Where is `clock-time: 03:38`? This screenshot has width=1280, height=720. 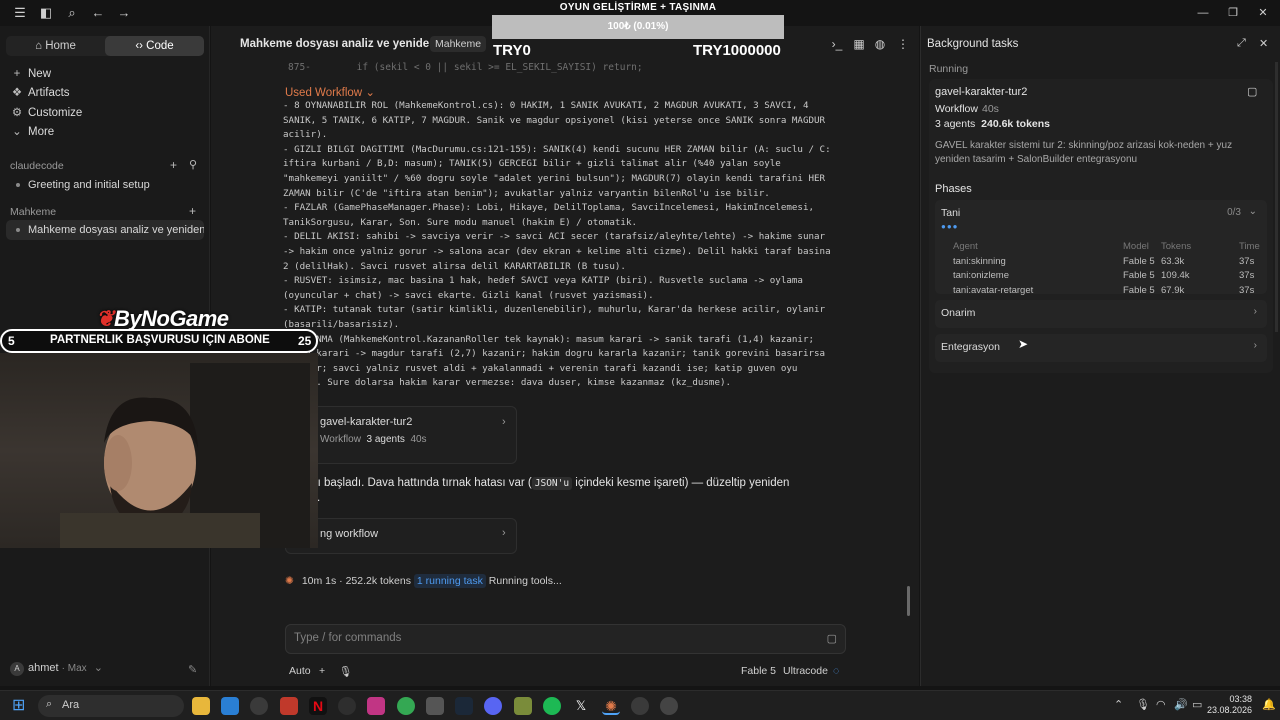 clock-time: 03:38 is located at coordinates (1240, 699).